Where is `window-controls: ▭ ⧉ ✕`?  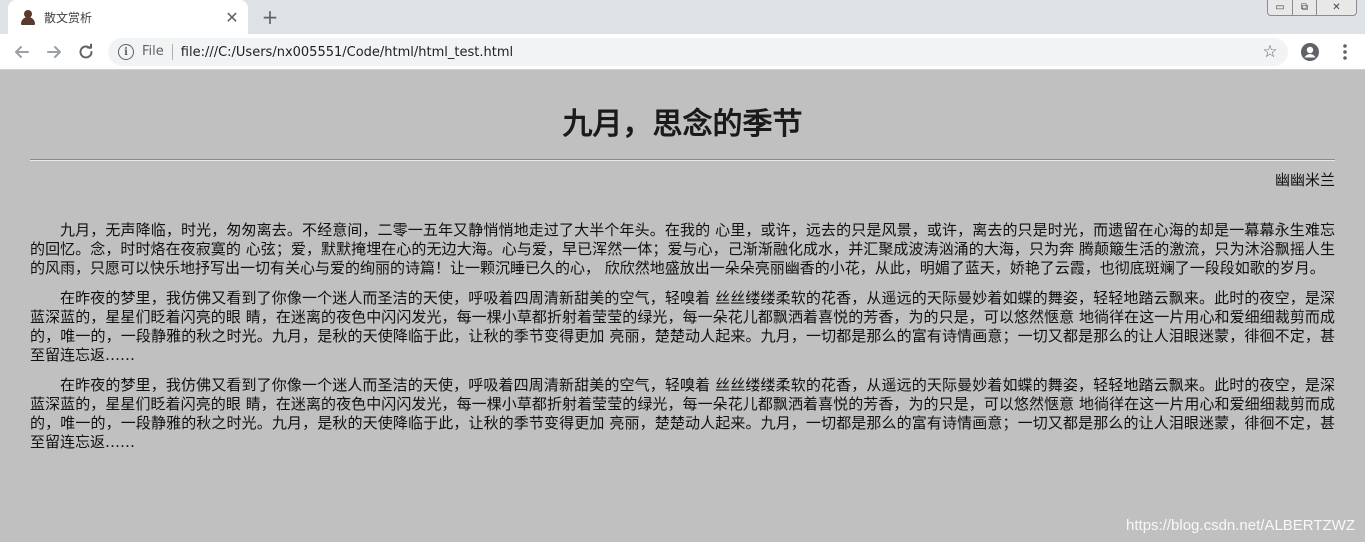
window-controls: ▭ ⧉ ✕ is located at coordinates (1312, 8).